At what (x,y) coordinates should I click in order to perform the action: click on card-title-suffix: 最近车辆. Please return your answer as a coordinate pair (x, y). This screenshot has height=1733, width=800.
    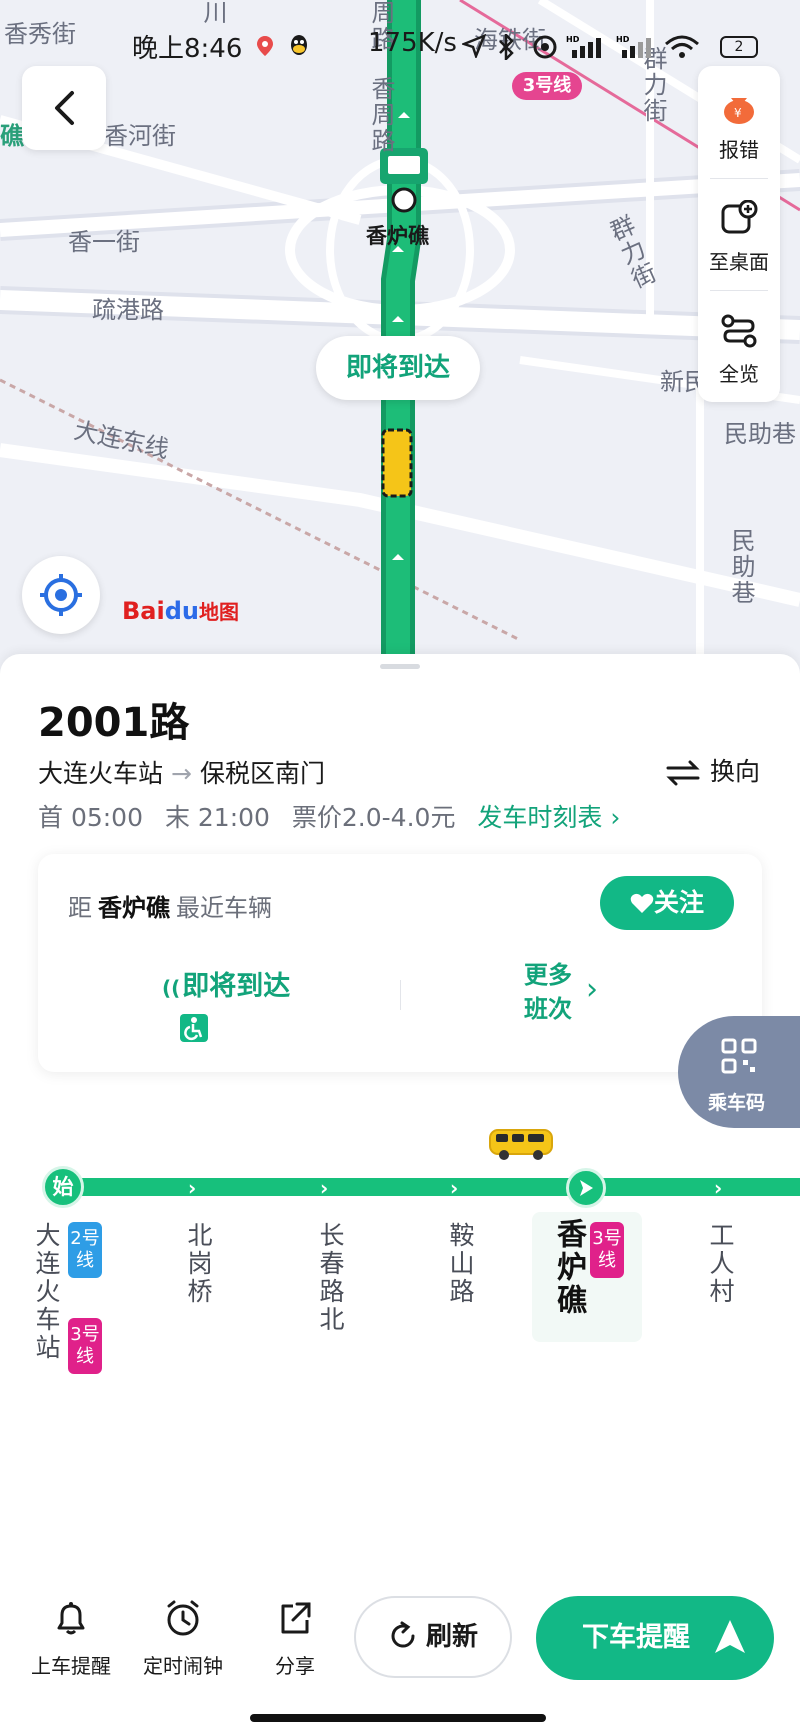
    Looking at the image, I should click on (224, 908).